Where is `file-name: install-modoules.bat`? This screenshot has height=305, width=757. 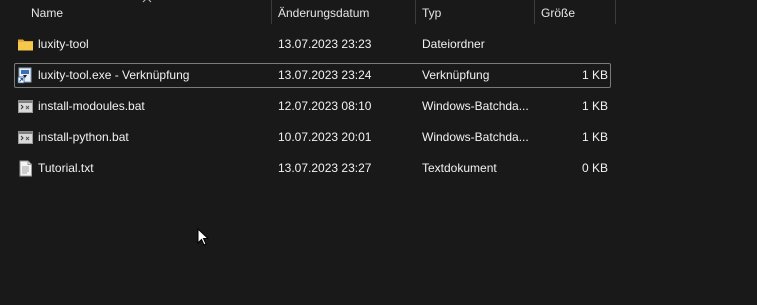
file-name: install-modoules.bat is located at coordinates (91, 106).